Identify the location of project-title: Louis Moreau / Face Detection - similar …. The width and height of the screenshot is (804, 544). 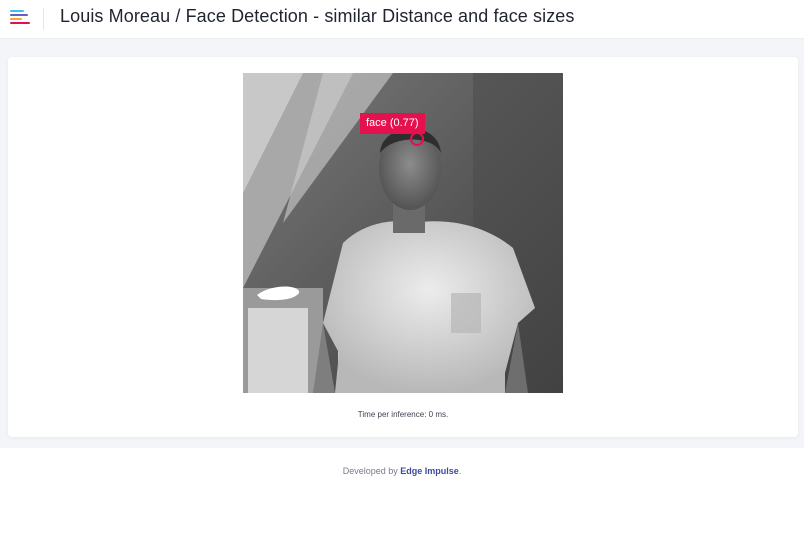
(317, 16).